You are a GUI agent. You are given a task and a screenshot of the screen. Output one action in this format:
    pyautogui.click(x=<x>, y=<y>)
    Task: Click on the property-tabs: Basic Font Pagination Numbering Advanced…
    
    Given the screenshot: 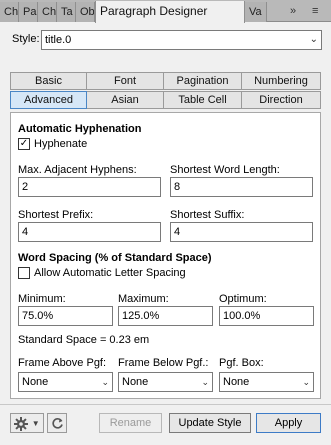 What is the action you would take?
    pyautogui.click(x=165, y=90)
    